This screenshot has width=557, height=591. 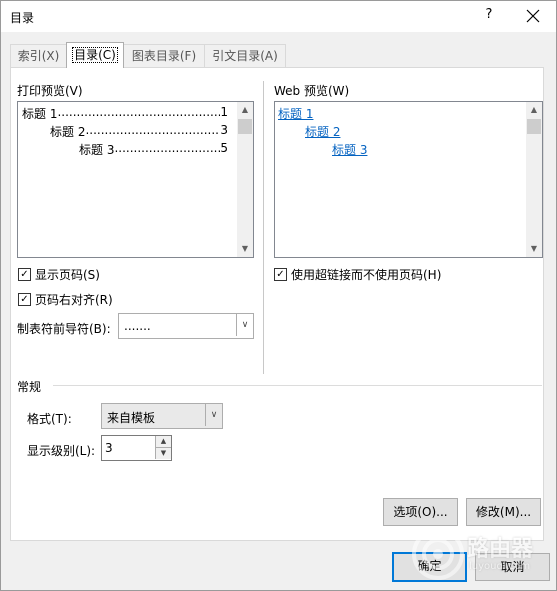 I want to click on show-page-numbers-label: 显示页码(S), so click(x=67, y=275).